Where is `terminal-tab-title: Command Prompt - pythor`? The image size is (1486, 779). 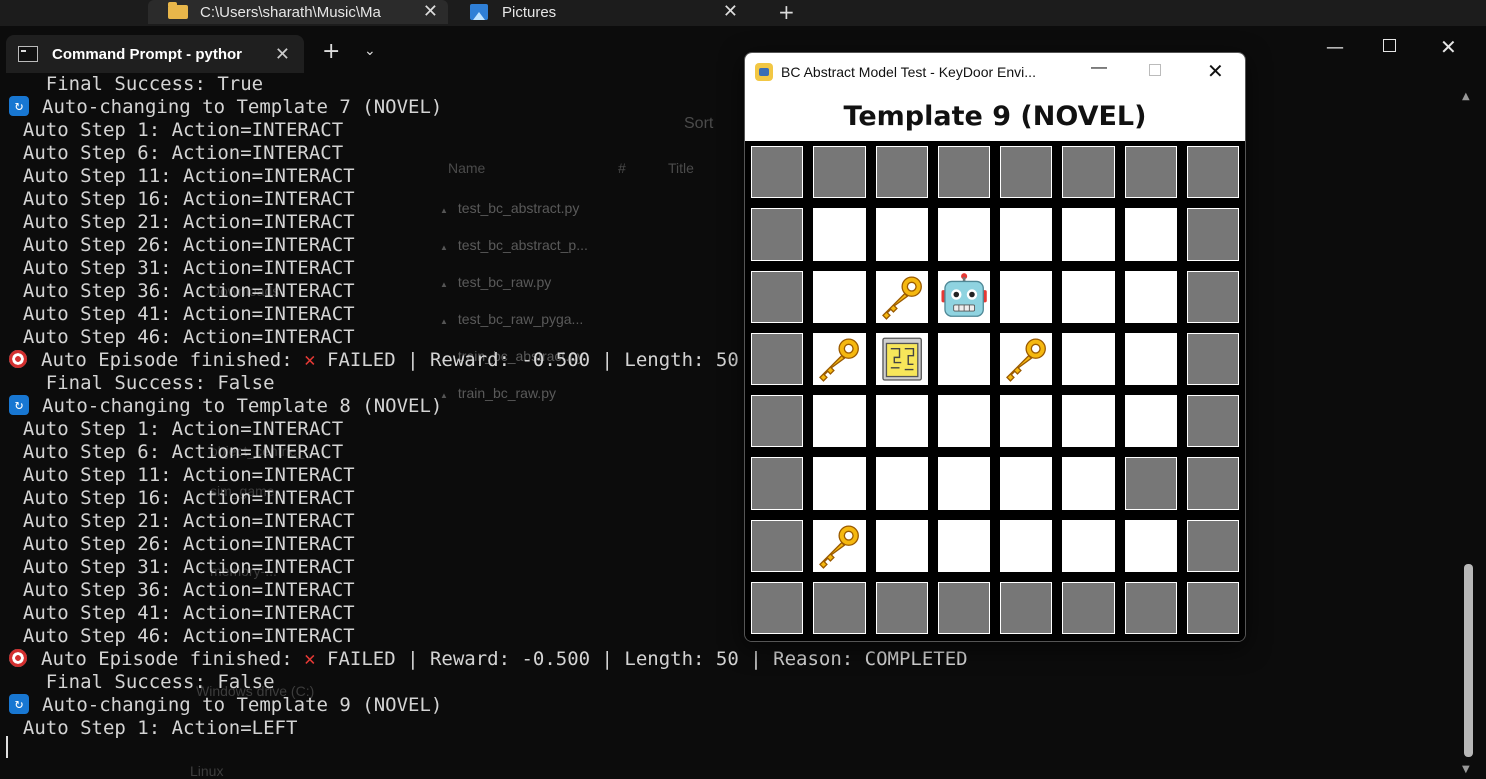
terminal-tab-title: Command Prompt - pythor is located at coordinates (147, 54).